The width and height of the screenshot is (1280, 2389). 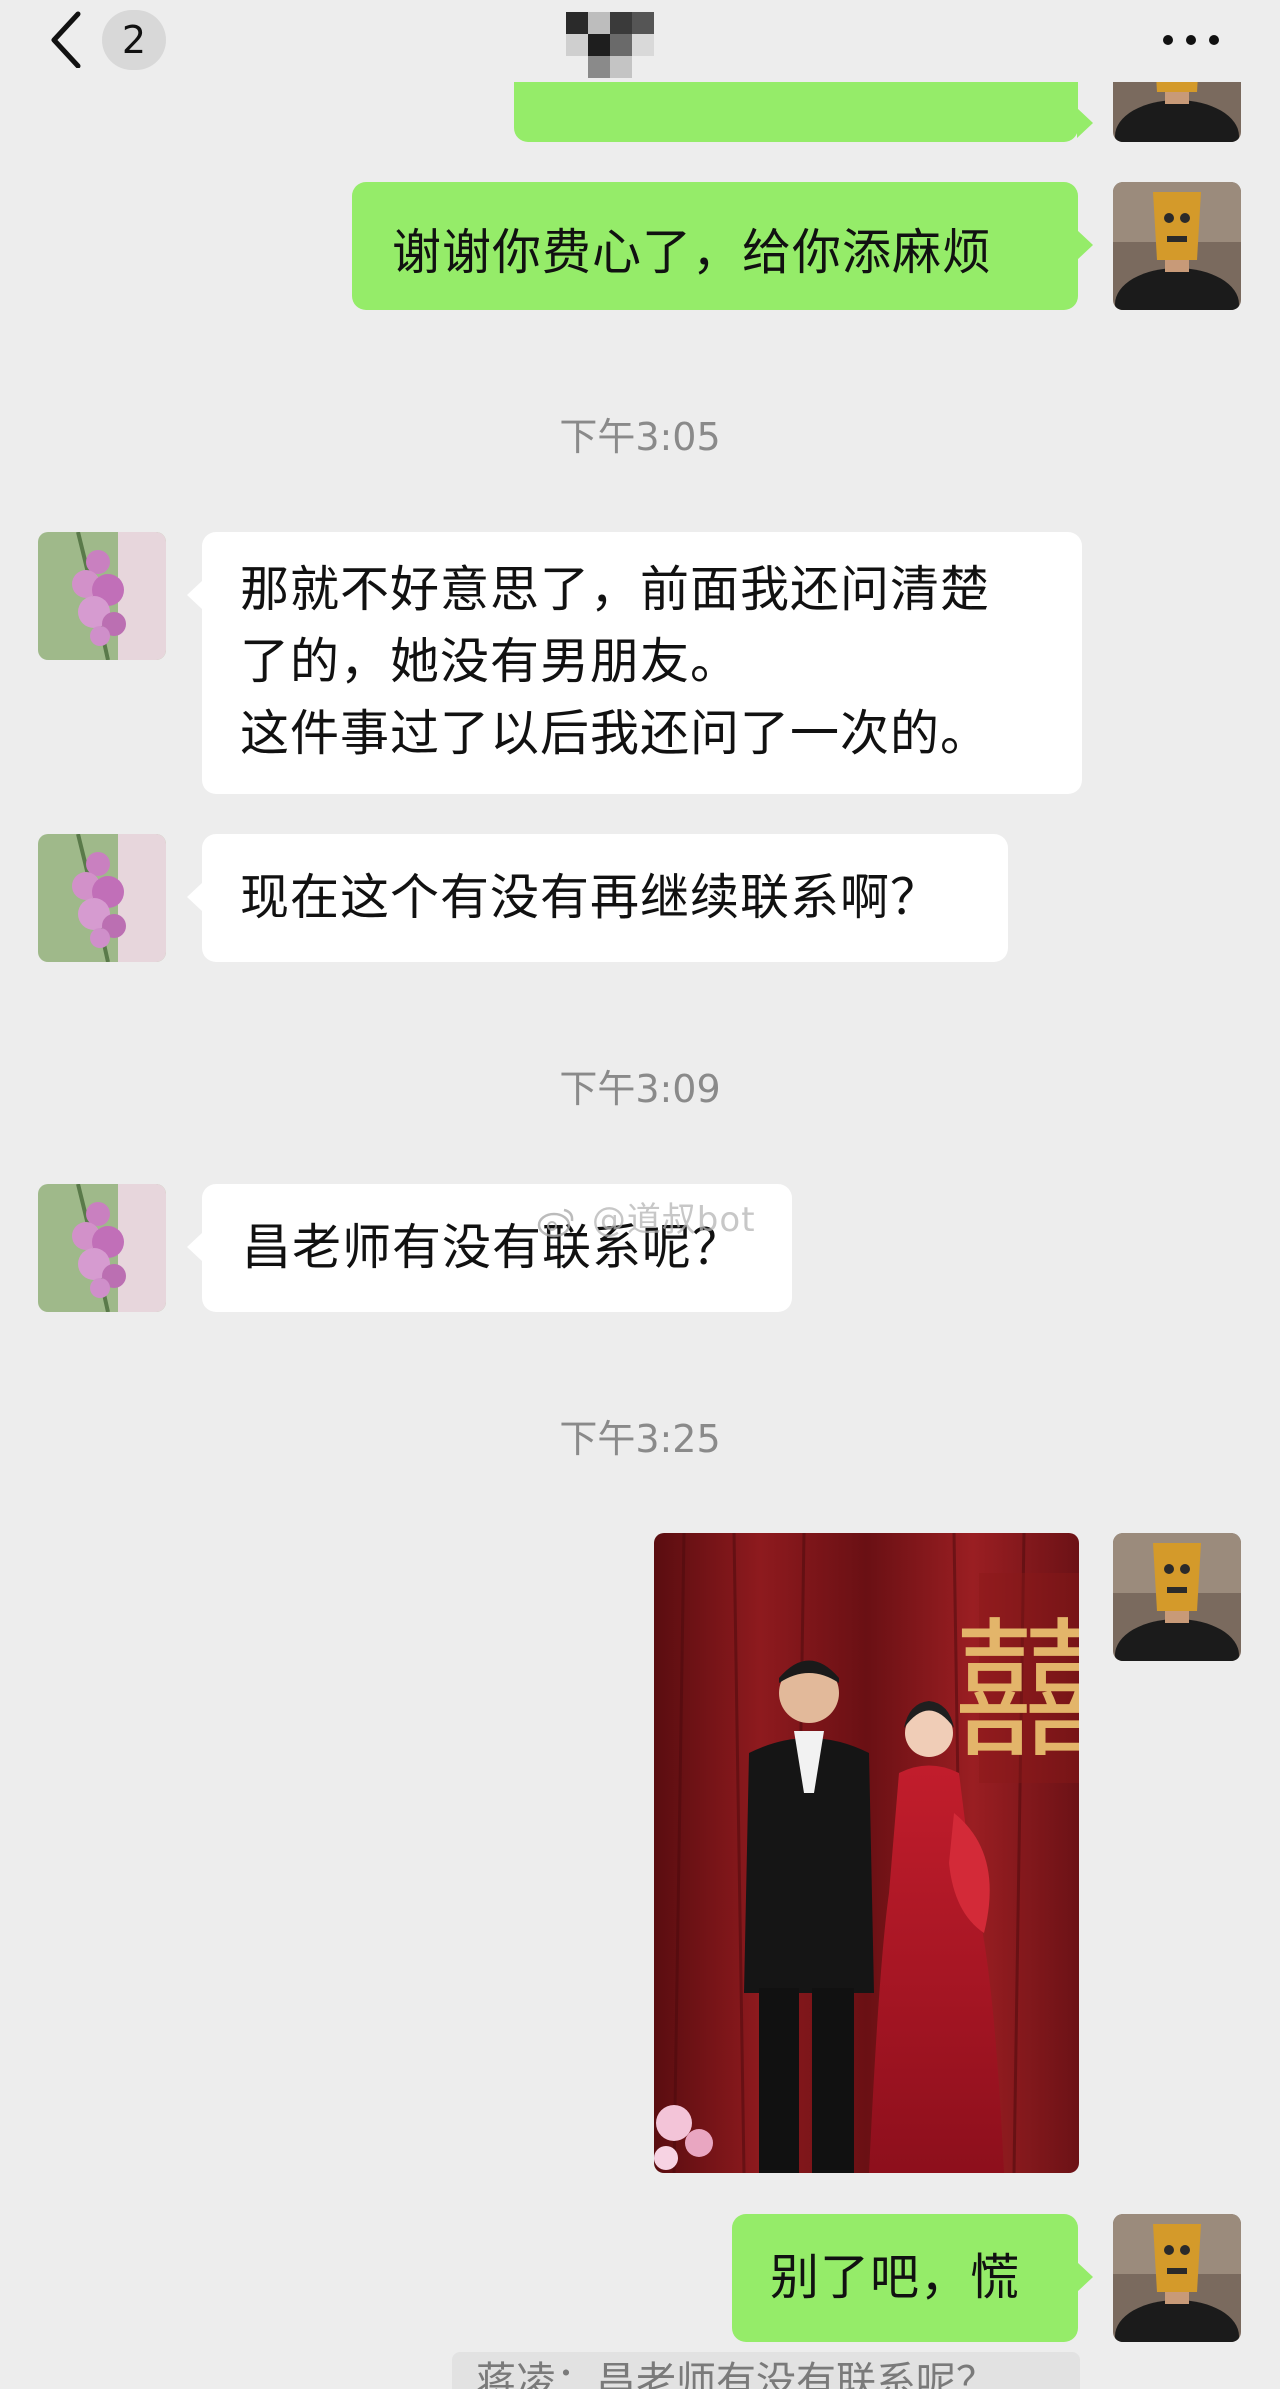 What do you see at coordinates (66, 40) in the screenshot?
I see `chevron-left-icon` at bounding box center [66, 40].